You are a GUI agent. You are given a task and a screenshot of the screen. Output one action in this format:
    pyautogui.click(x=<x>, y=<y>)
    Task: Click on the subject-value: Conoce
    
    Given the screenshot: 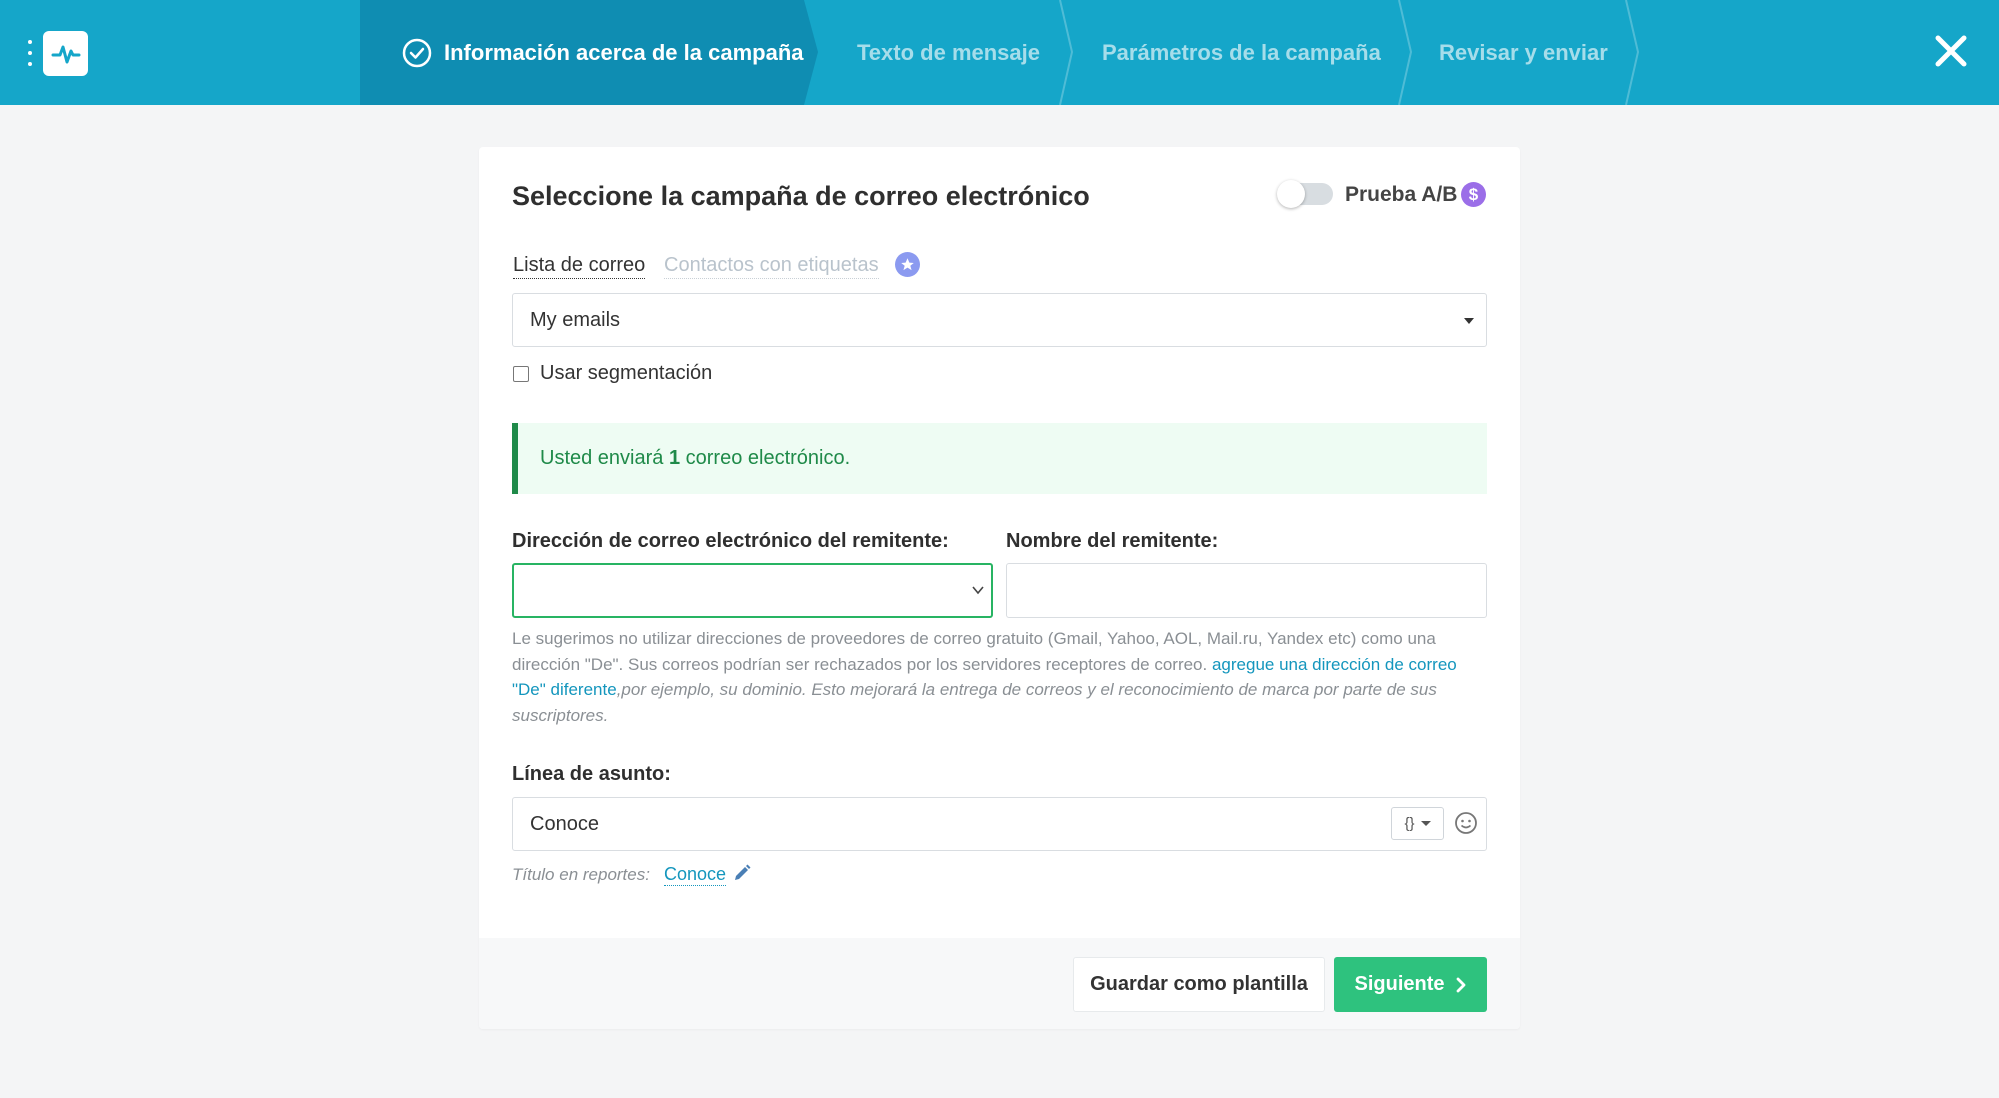 What is the action you would take?
    pyautogui.click(x=564, y=824)
    